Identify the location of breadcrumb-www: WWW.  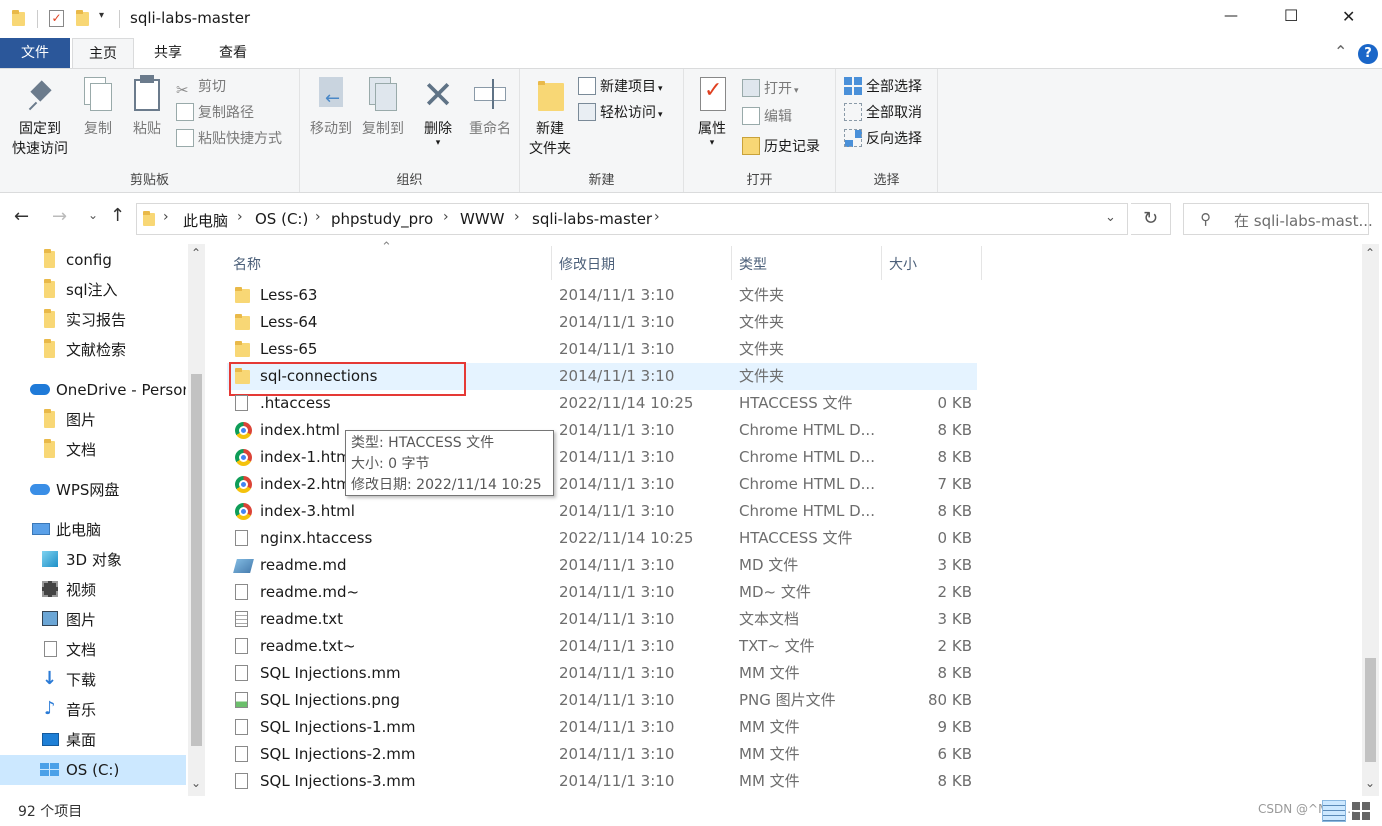
(482, 219).